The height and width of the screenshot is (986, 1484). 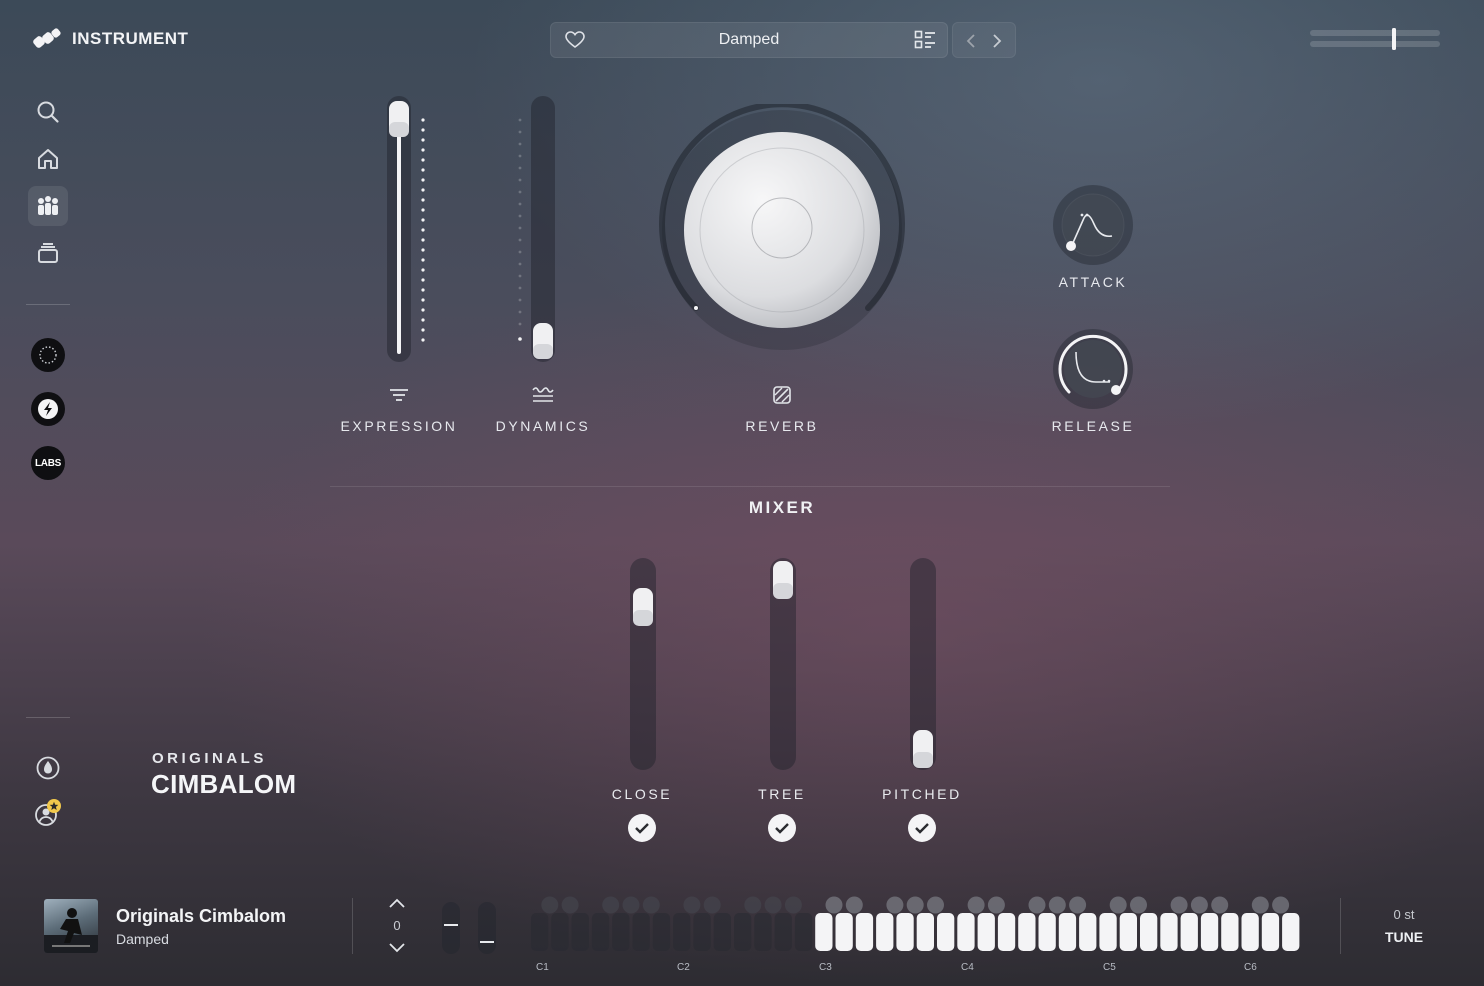 I want to click on chevron-left-icon, so click(x=971, y=41).